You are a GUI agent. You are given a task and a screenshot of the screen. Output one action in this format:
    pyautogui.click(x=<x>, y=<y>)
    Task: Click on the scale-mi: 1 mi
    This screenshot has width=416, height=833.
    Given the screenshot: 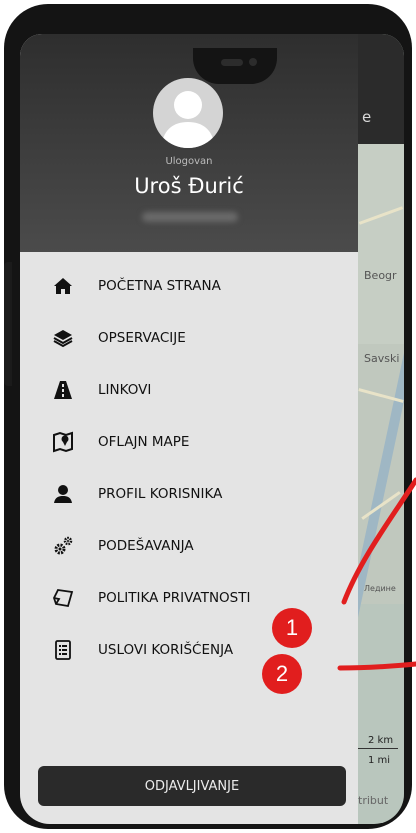 What is the action you would take?
    pyautogui.click(x=379, y=760)
    